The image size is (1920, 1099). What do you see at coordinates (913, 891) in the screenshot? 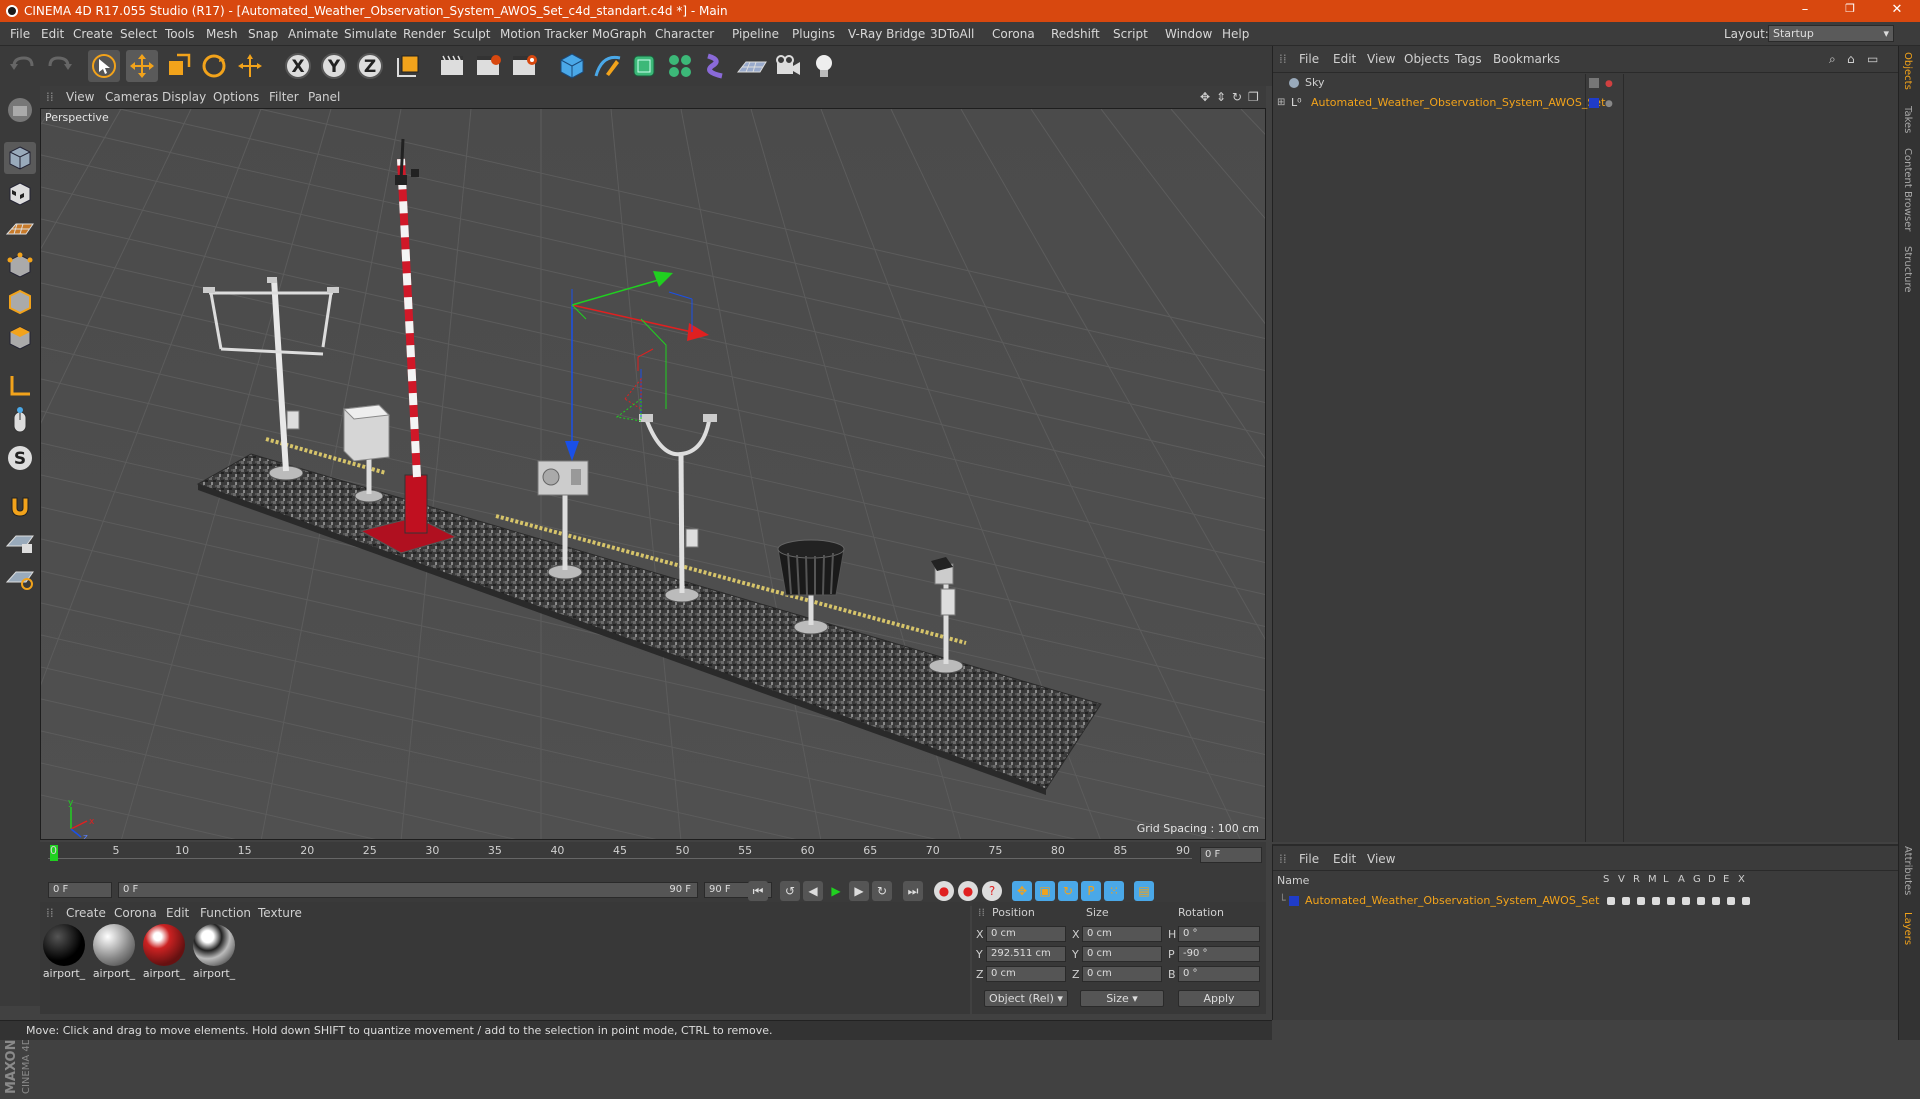
I see `go-to-end-button: ⏭` at bounding box center [913, 891].